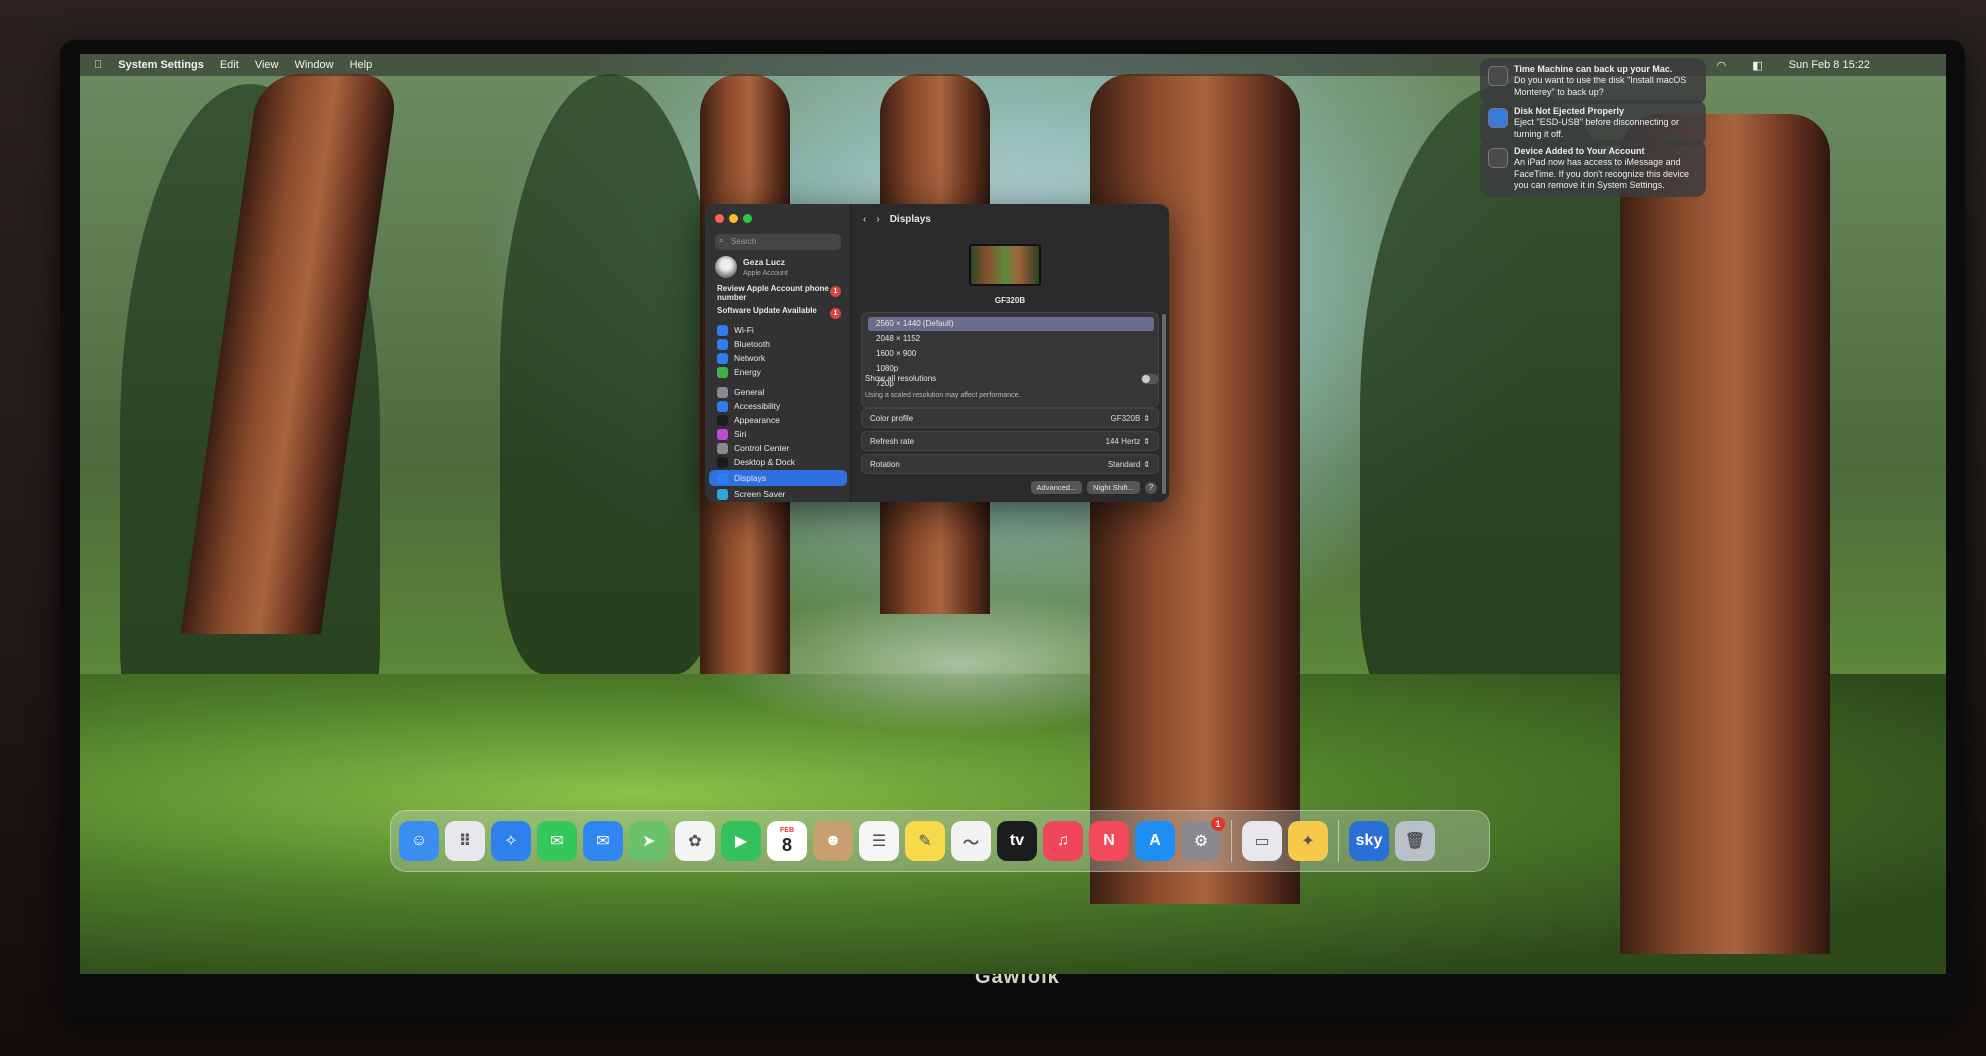  Describe the element at coordinates (1109, 841) in the screenshot. I see `news-icon: N` at that location.